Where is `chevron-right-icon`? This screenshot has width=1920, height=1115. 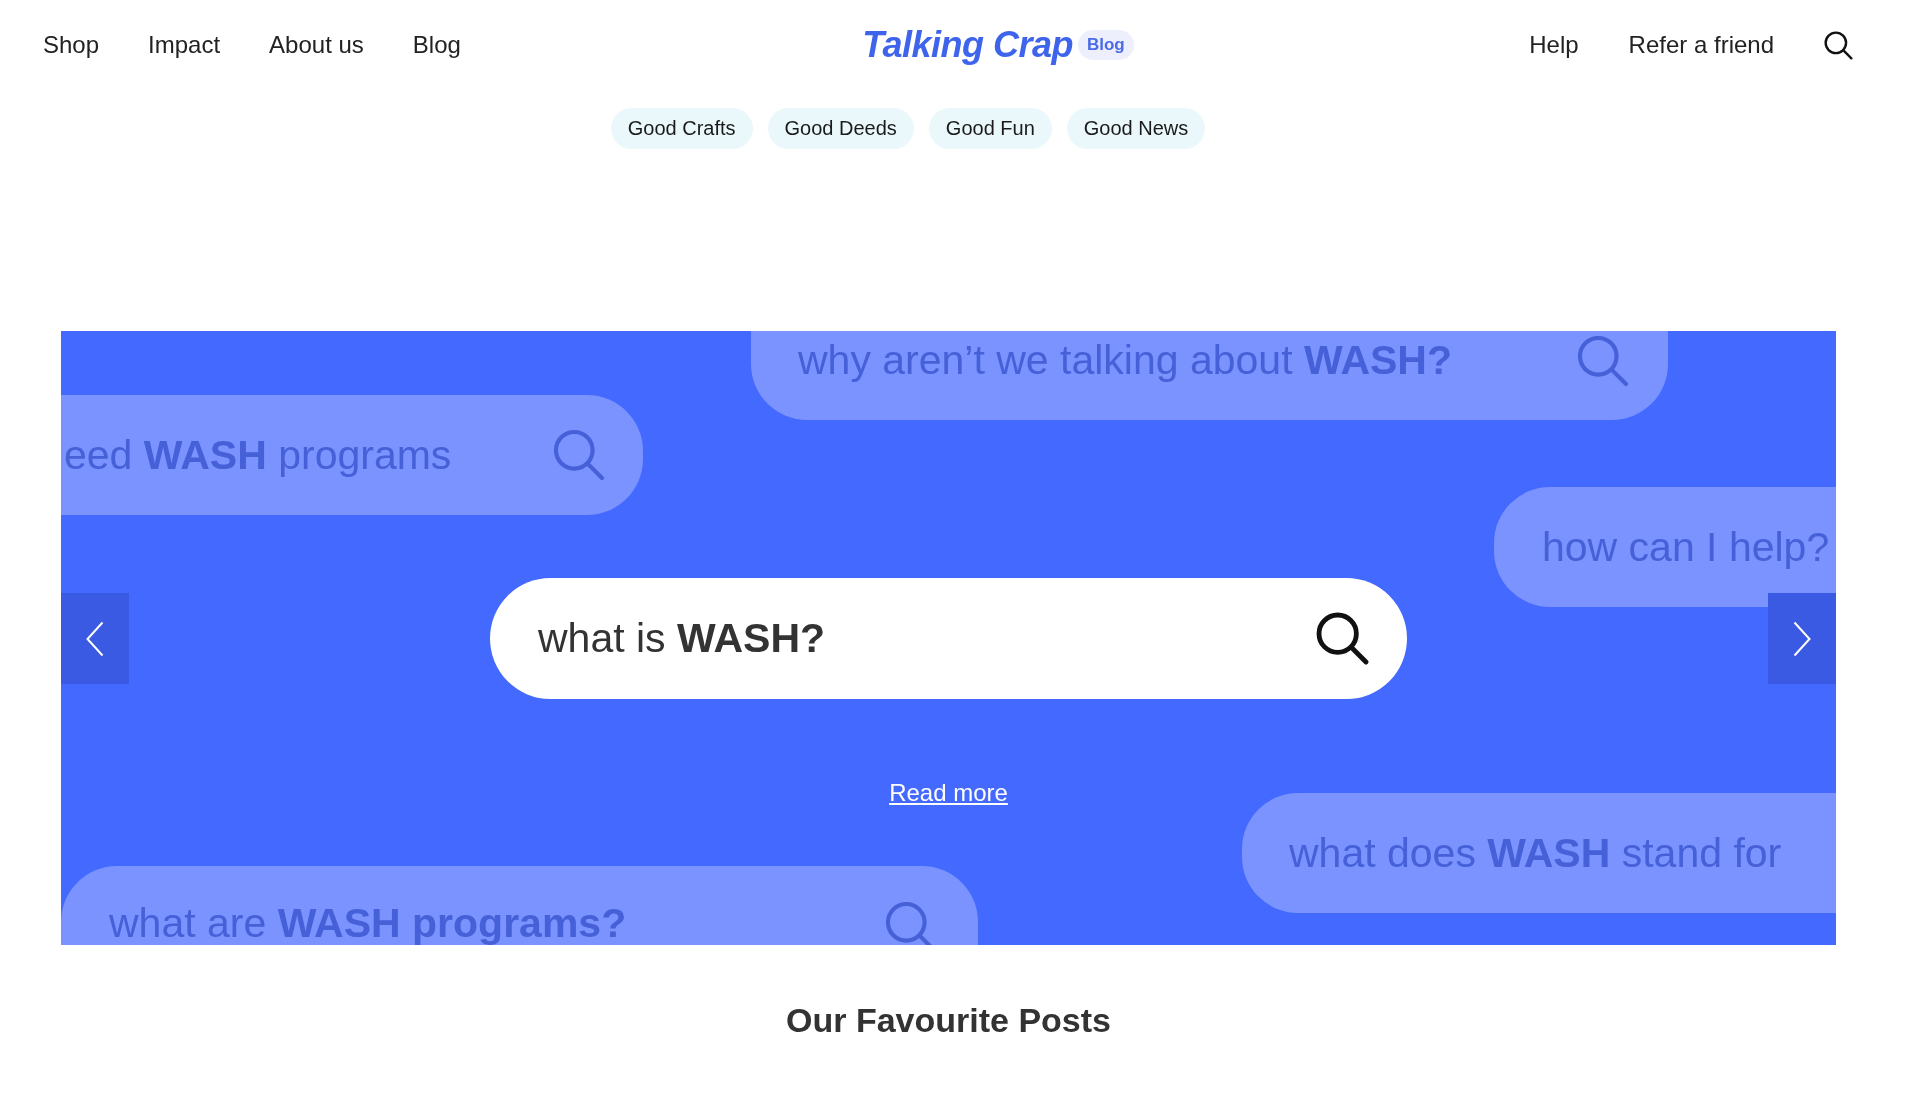 chevron-right-icon is located at coordinates (1802, 638).